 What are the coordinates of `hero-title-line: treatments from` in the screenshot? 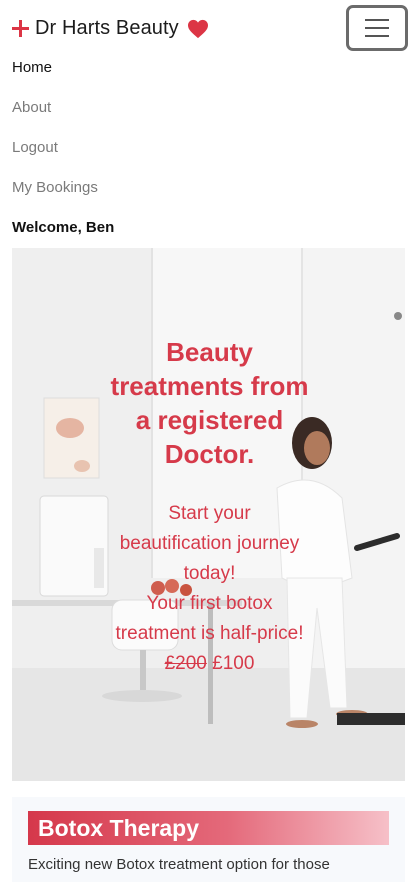 It's located at (209, 386).